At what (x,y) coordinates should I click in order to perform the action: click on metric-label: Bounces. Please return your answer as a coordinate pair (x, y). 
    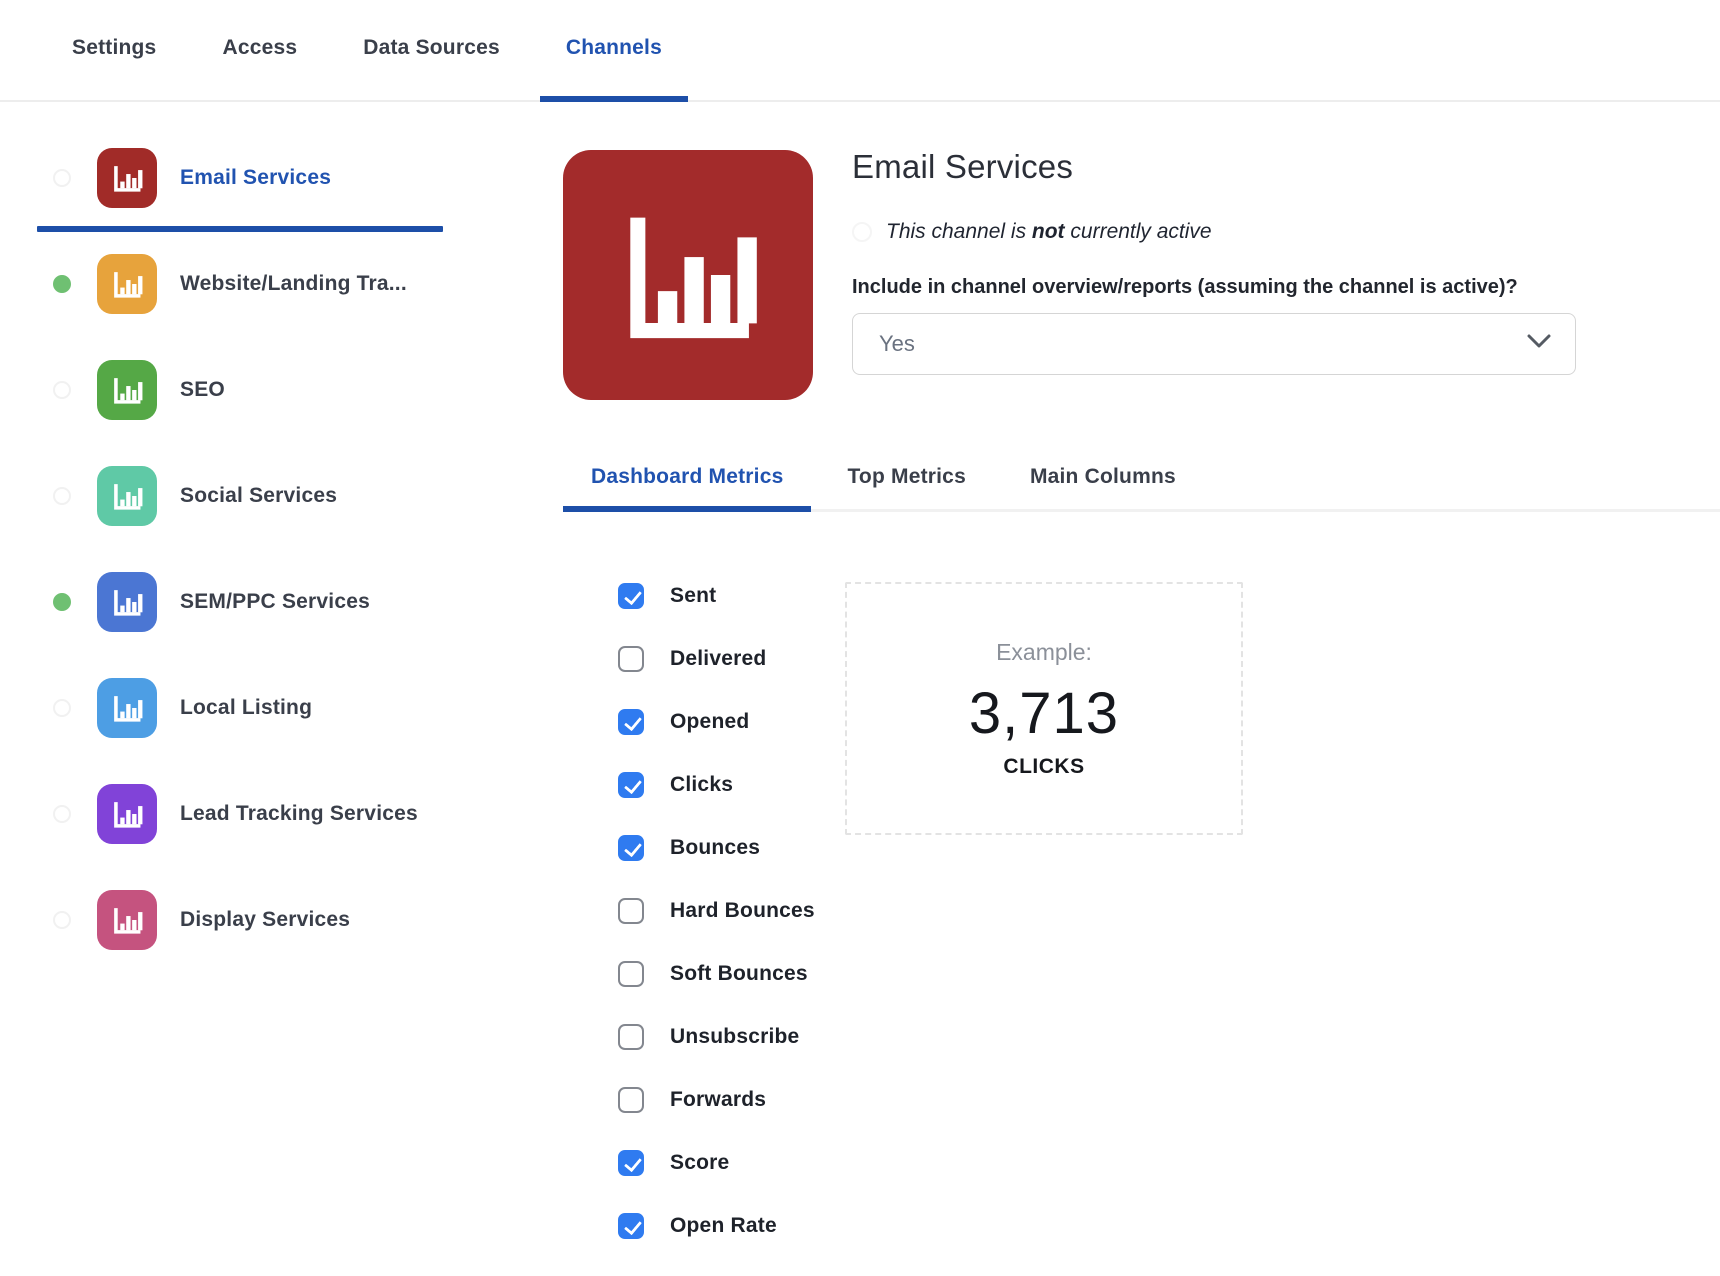
    Looking at the image, I should click on (715, 847).